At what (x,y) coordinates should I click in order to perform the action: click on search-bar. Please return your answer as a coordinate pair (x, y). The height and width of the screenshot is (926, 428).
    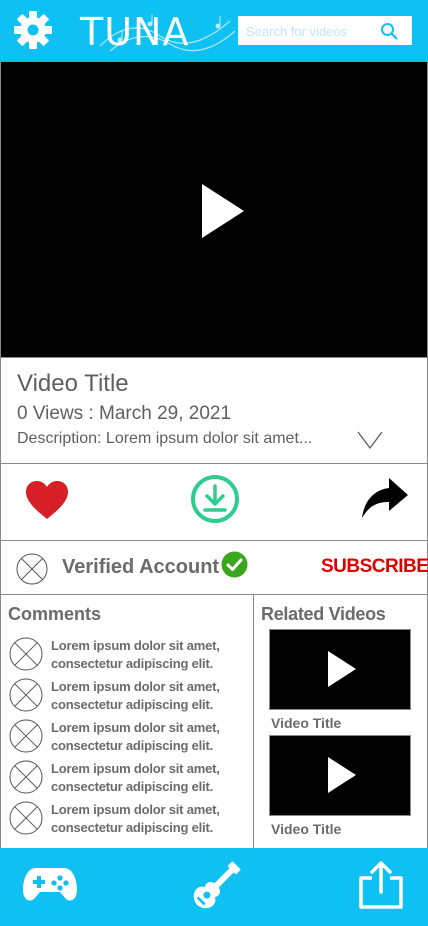
    Looking at the image, I should click on (325, 30).